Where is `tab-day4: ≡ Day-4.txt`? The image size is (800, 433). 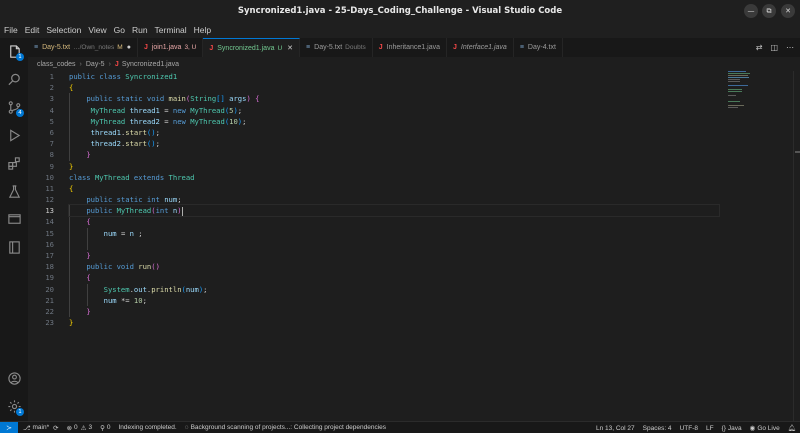
tab-day4: ≡ Day-4.txt is located at coordinates (538, 47).